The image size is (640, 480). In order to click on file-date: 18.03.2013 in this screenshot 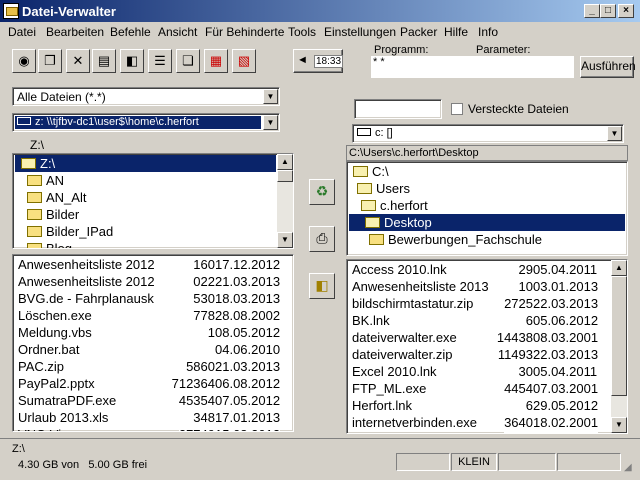, I will do `click(248, 298)`.